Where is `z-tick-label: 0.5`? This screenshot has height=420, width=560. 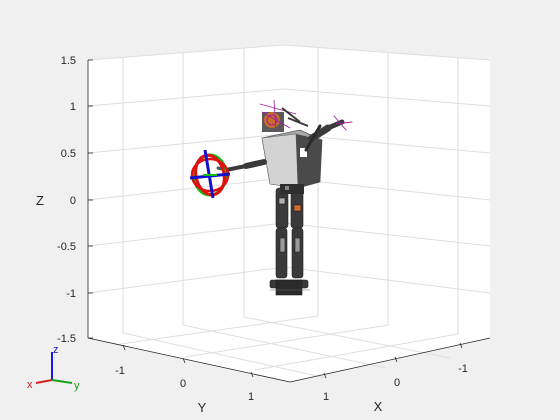
z-tick-label: 0.5 is located at coordinates (68, 154).